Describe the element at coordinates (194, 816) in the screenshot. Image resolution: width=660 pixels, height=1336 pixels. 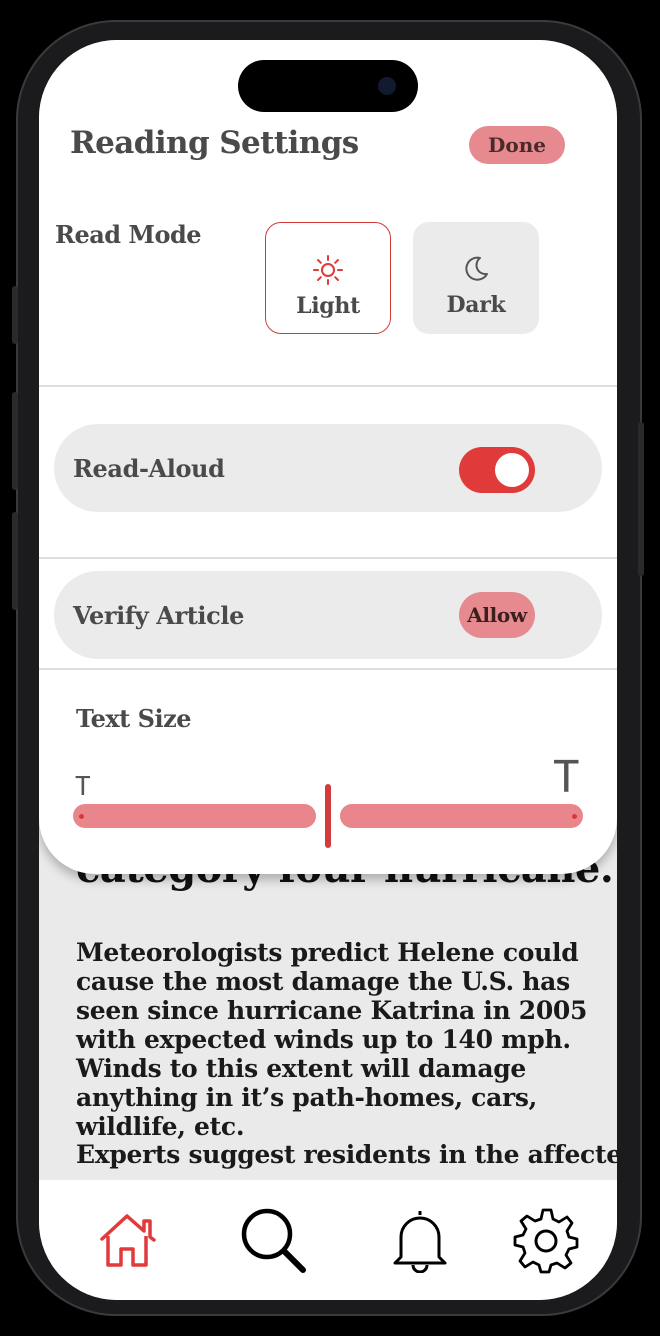
I see `text-size-track-left` at that location.